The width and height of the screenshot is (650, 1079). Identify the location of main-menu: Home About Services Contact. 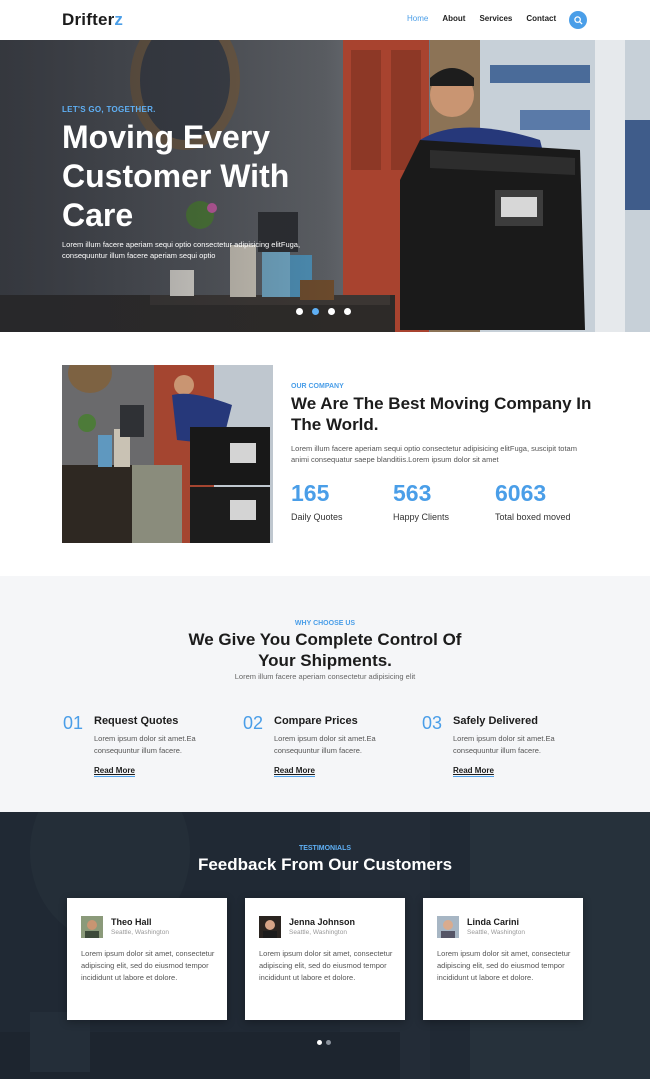
(488, 18).